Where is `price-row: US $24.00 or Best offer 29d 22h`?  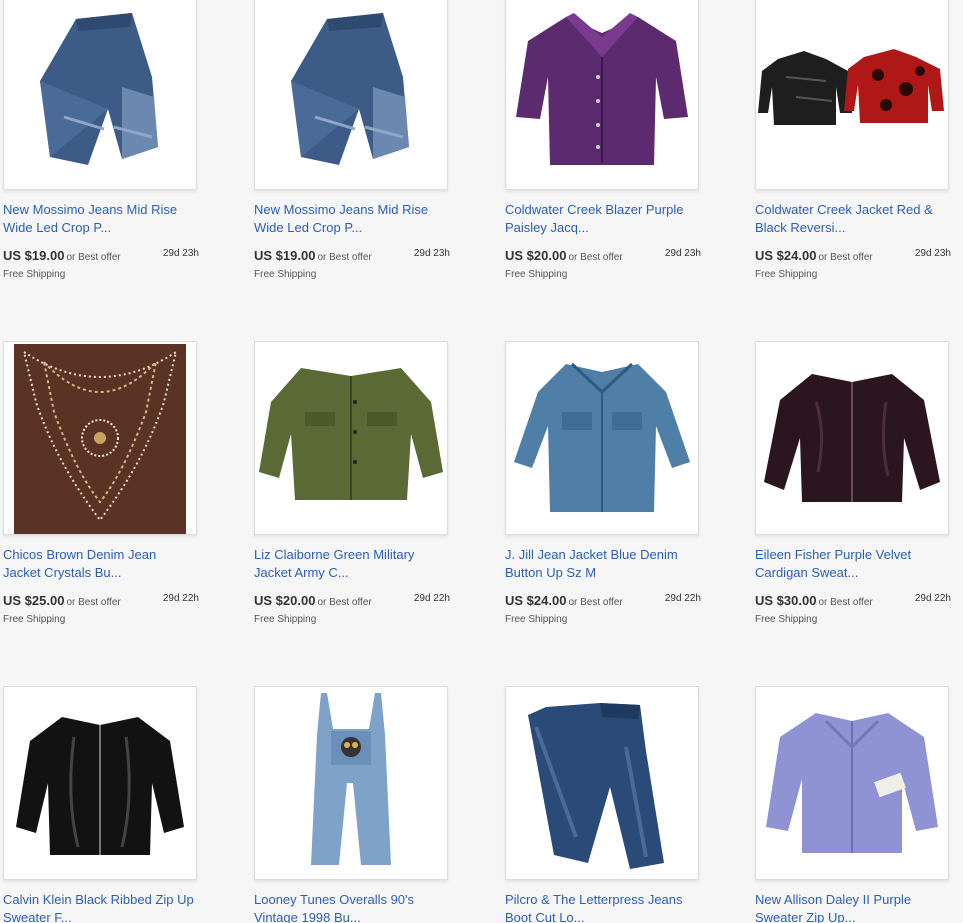 price-row: US $24.00 or Best offer 29d 22h is located at coordinates (603, 601).